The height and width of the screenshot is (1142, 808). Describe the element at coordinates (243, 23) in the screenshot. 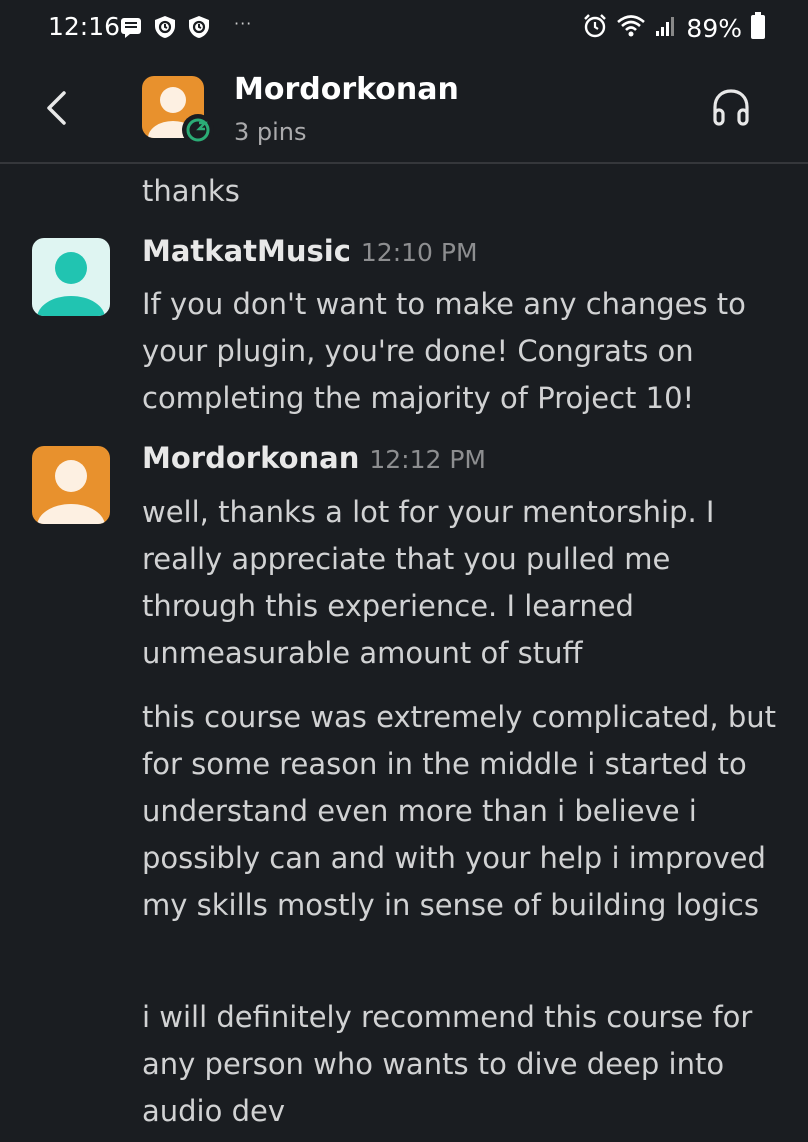

I see `more-notifications-indicator: ···` at that location.